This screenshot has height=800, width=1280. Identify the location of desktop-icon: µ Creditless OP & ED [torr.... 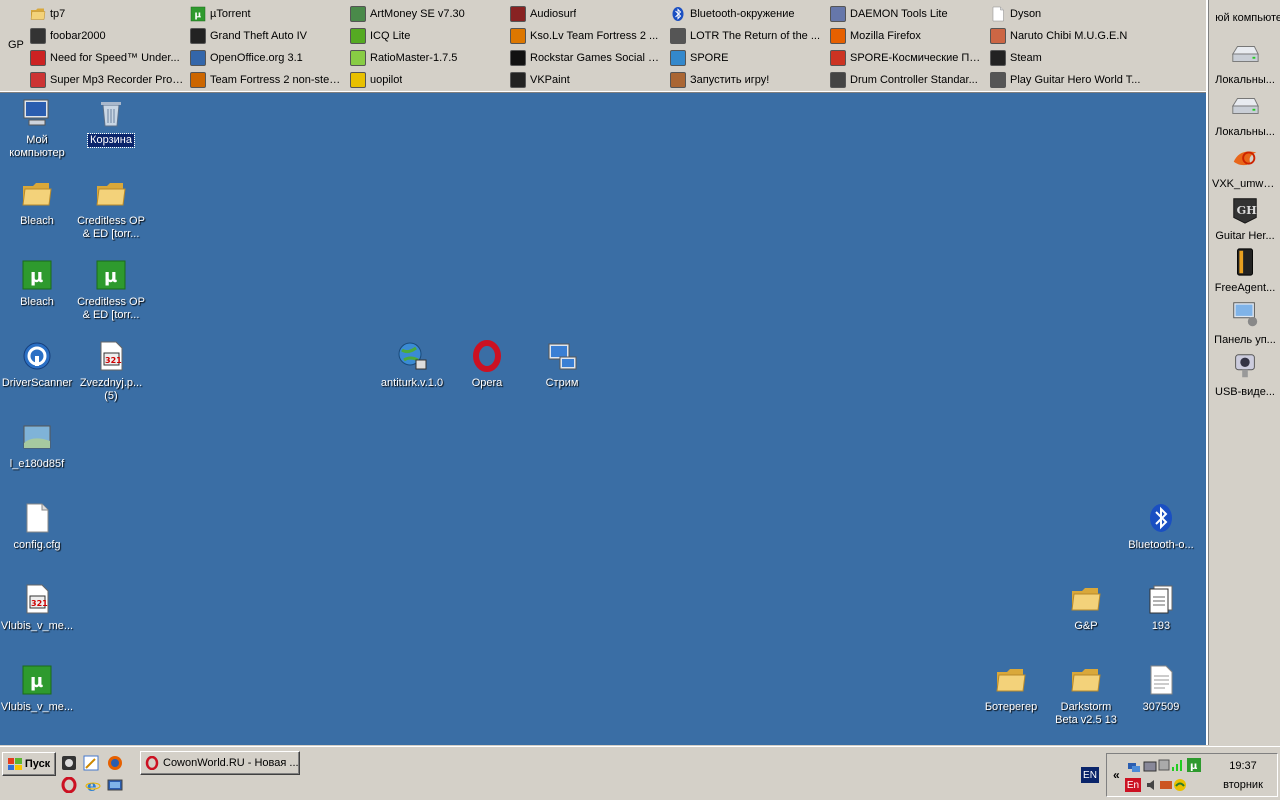
(111, 290).